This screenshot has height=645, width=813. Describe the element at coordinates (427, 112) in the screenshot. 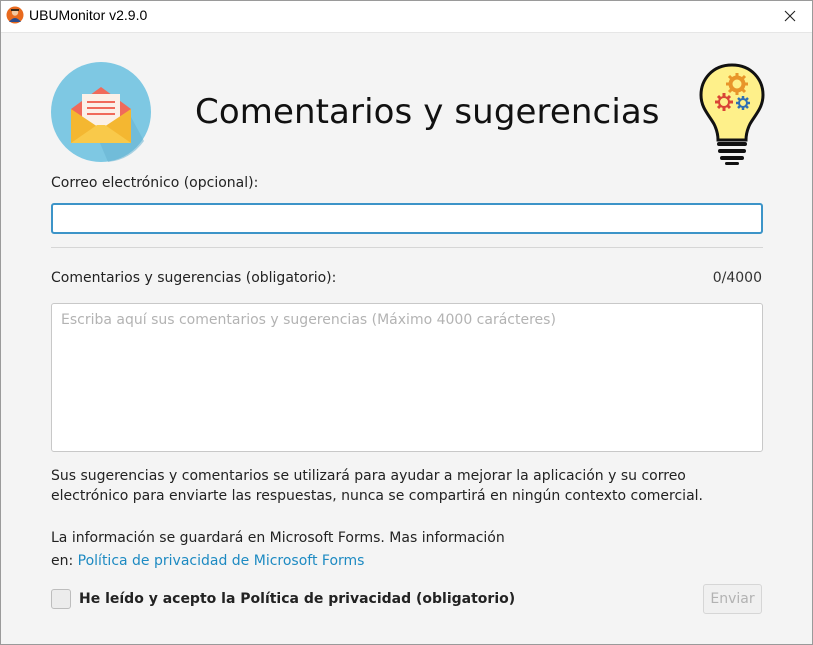

I see `page-title: Comentarios y sugerencias` at that location.